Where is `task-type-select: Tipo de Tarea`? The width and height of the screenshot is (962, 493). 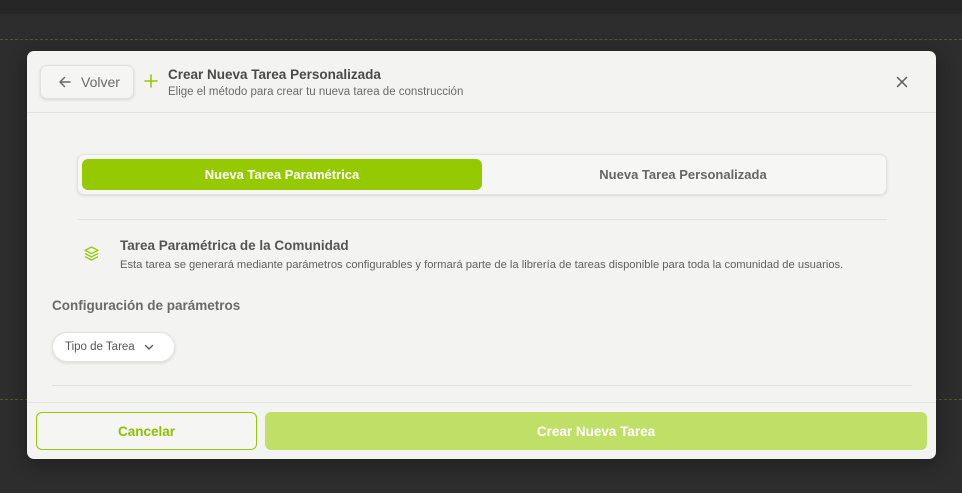 task-type-select: Tipo de Tarea is located at coordinates (113, 347).